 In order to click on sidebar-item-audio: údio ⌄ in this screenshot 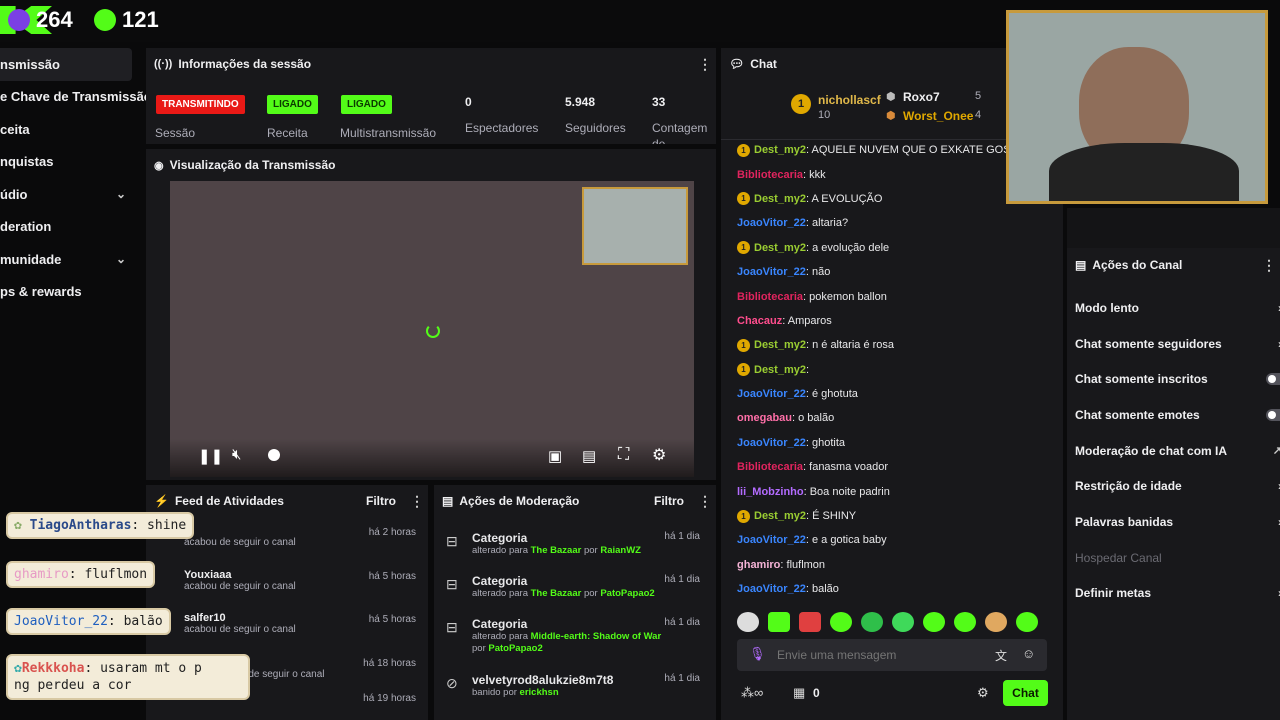, I will do `click(70, 194)`.